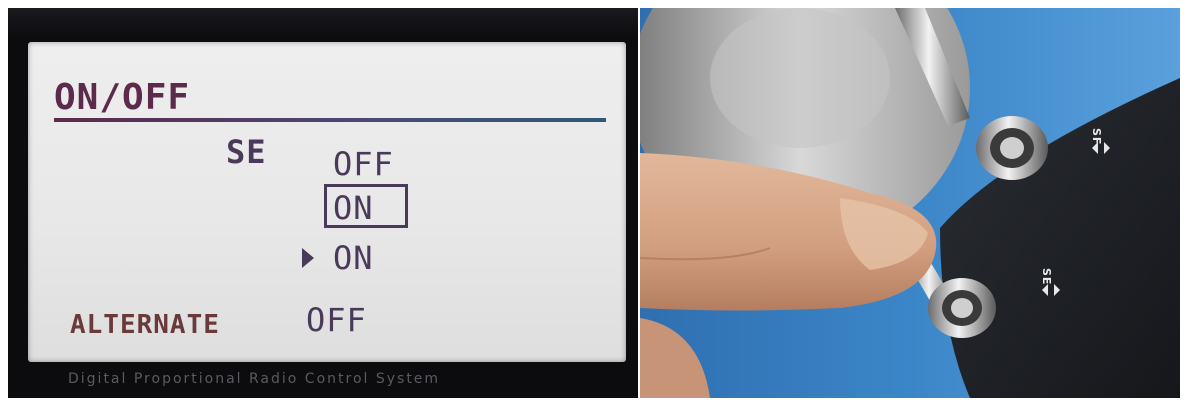 The image size is (1188, 403). What do you see at coordinates (353, 208) in the screenshot?
I see `state-option-on: ON` at bounding box center [353, 208].